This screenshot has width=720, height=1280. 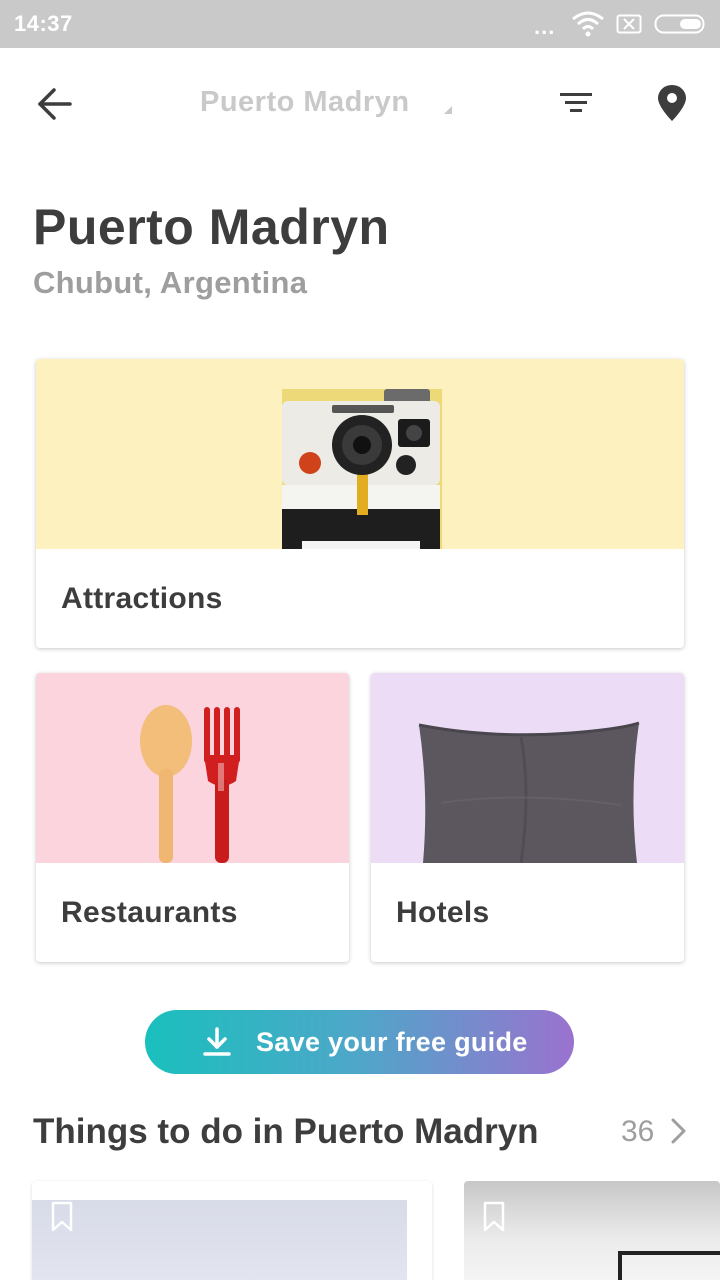 What do you see at coordinates (305, 102) in the screenshot?
I see `toolbar-title: Puerto Madryn` at bounding box center [305, 102].